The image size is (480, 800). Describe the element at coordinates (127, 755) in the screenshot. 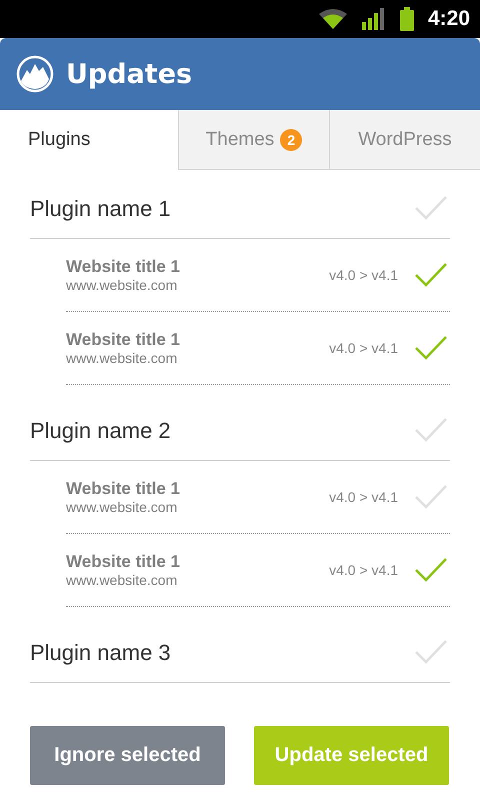

I see `action-button: Ignore selected` at that location.